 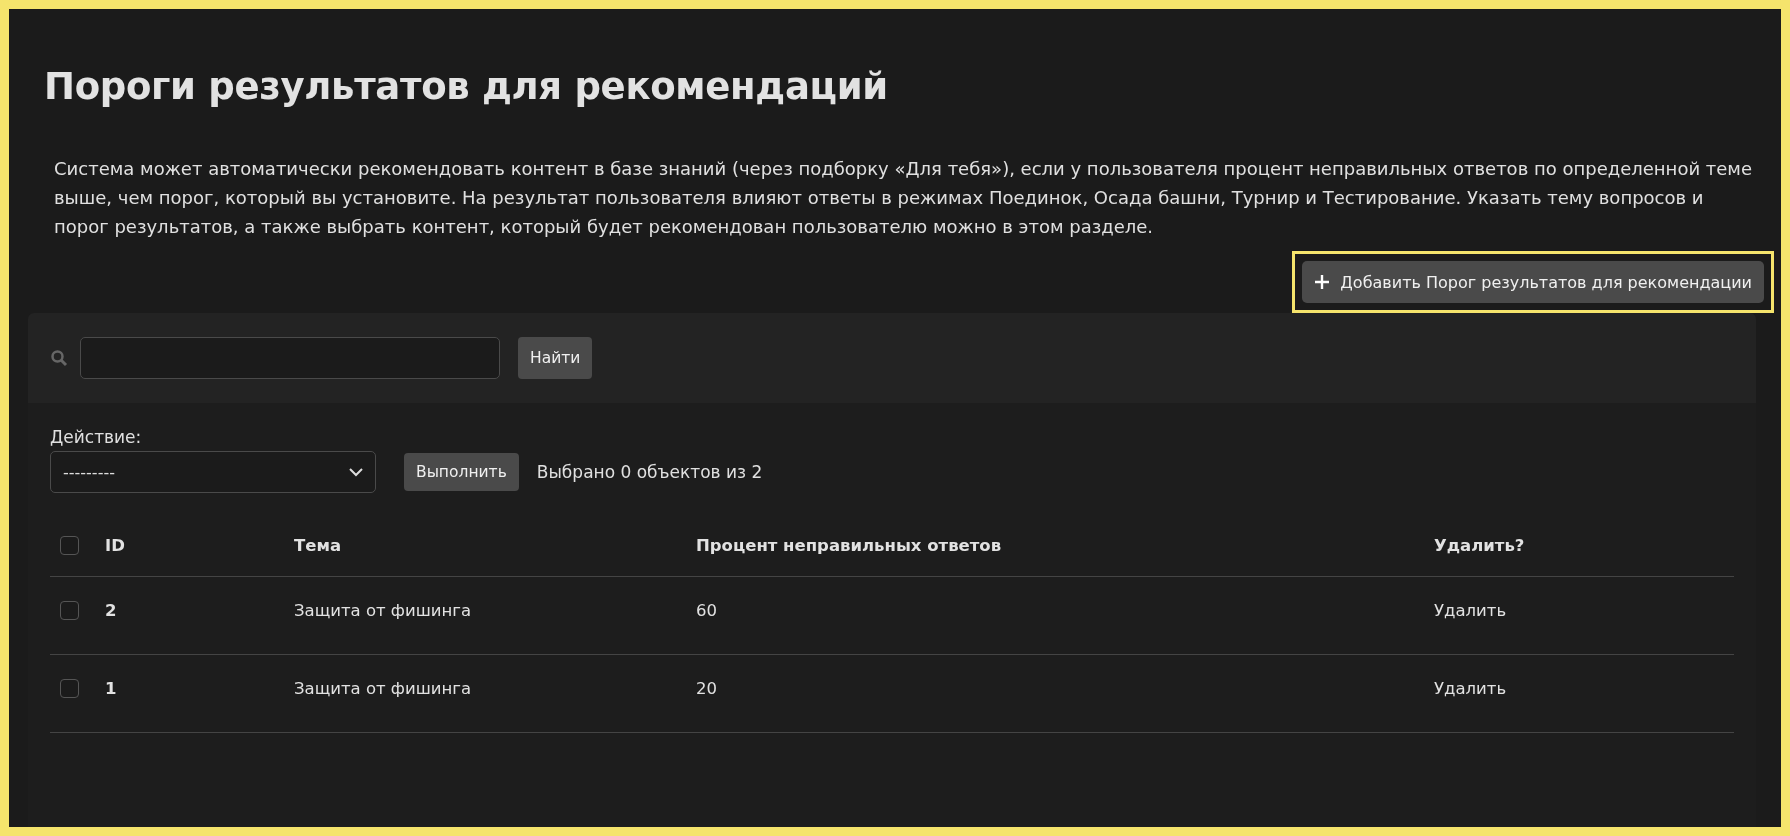 I want to click on action-label: Действие:, so click(x=96, y=437).